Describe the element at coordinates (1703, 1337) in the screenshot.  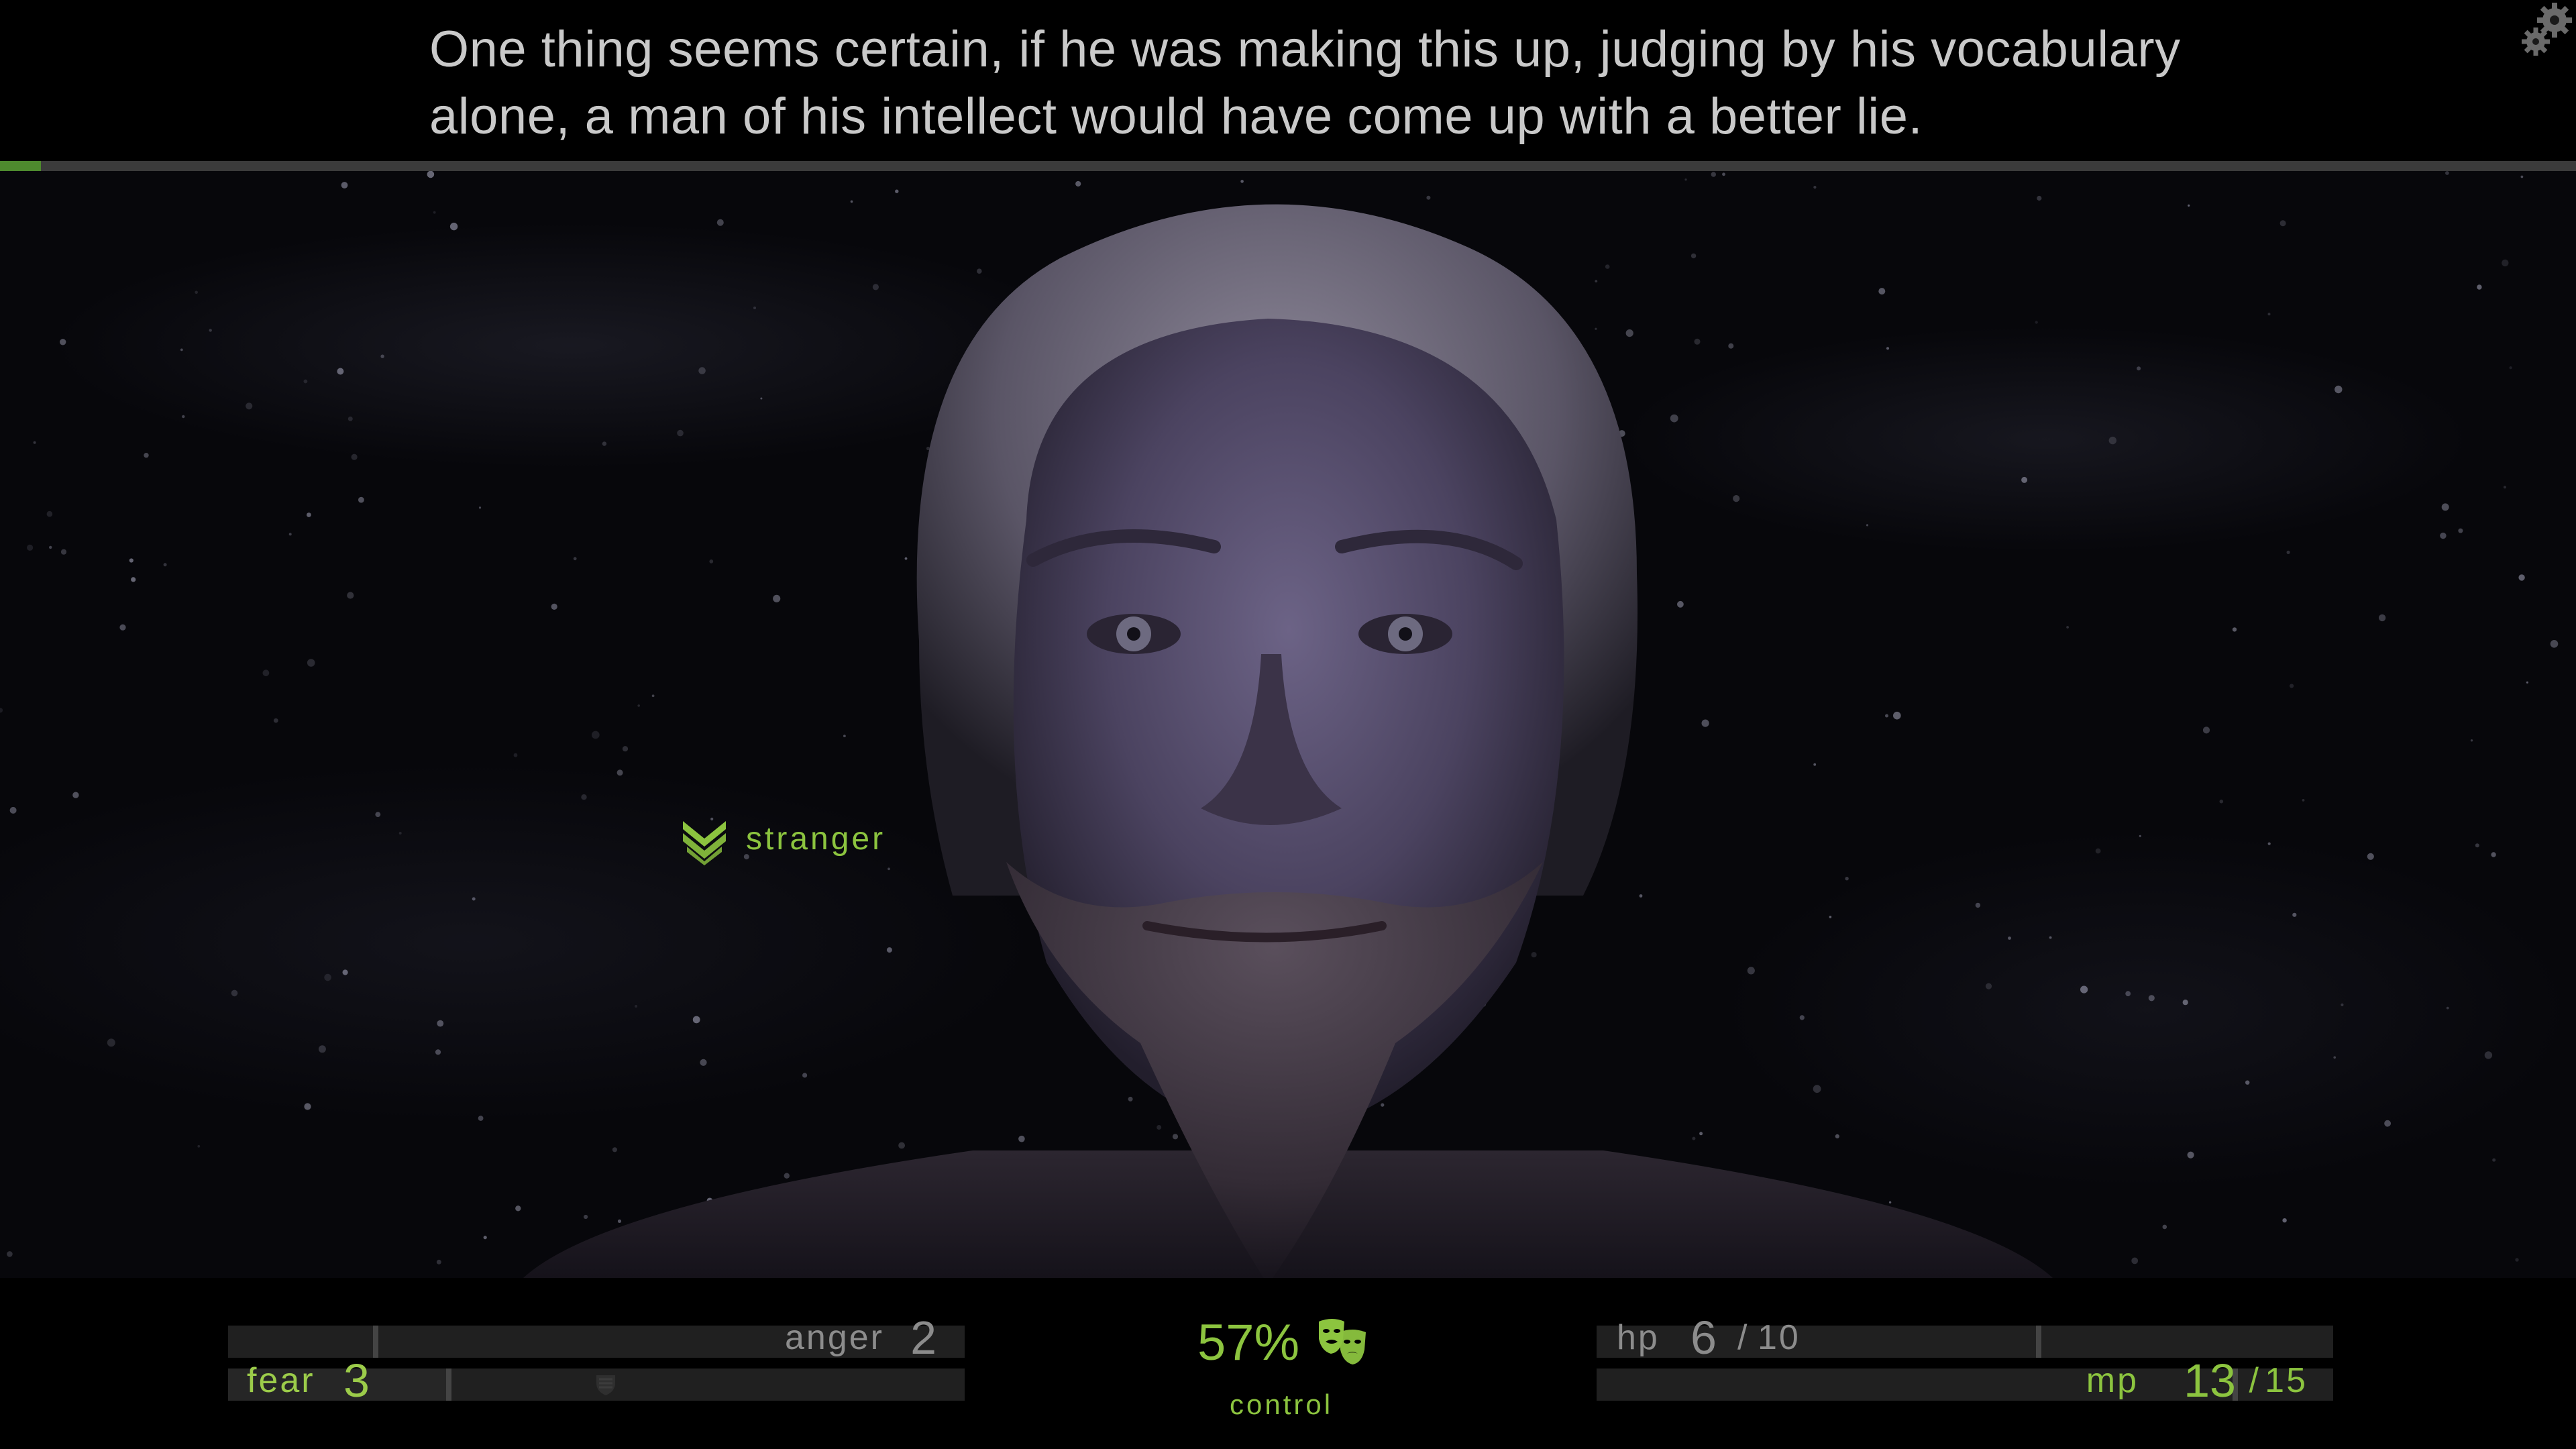
I see `hp-value: 6` at that location.